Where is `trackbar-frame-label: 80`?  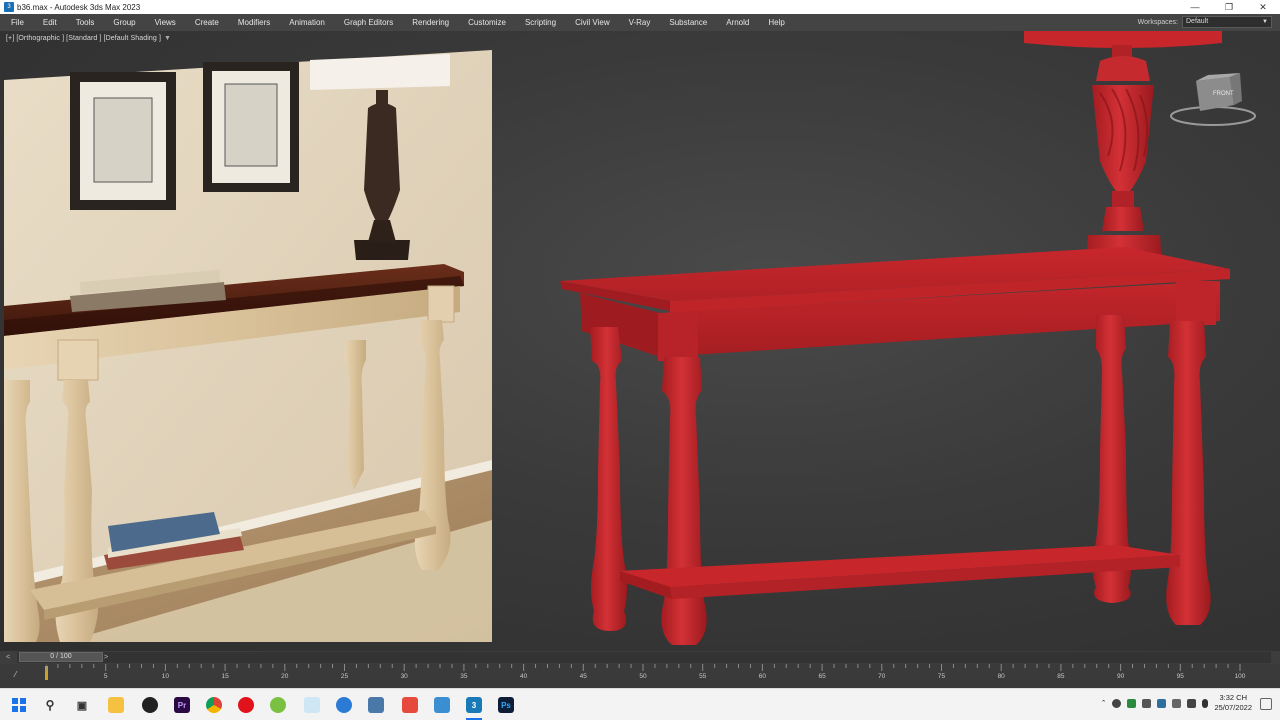
trackbar-frame-label: 80 is located at coordinates (1001, 676).